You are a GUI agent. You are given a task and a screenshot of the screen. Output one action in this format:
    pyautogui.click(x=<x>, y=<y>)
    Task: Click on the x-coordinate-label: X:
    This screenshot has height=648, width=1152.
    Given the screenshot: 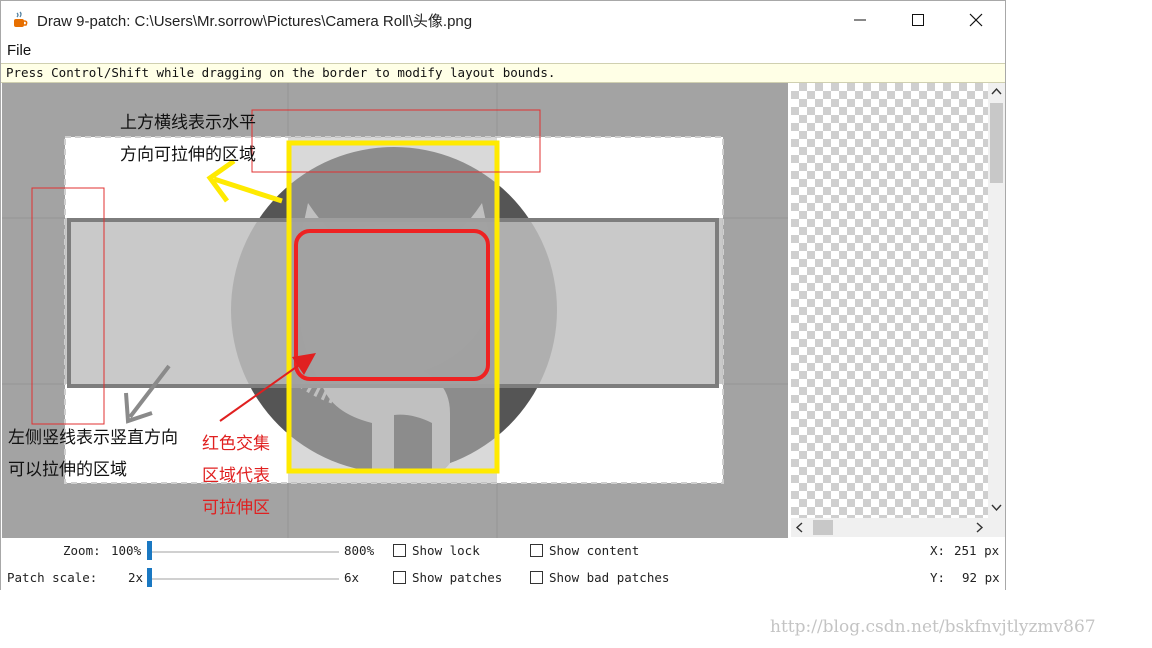 What is the action you would take?
    pyautogui.click(x=938, y=550)
    